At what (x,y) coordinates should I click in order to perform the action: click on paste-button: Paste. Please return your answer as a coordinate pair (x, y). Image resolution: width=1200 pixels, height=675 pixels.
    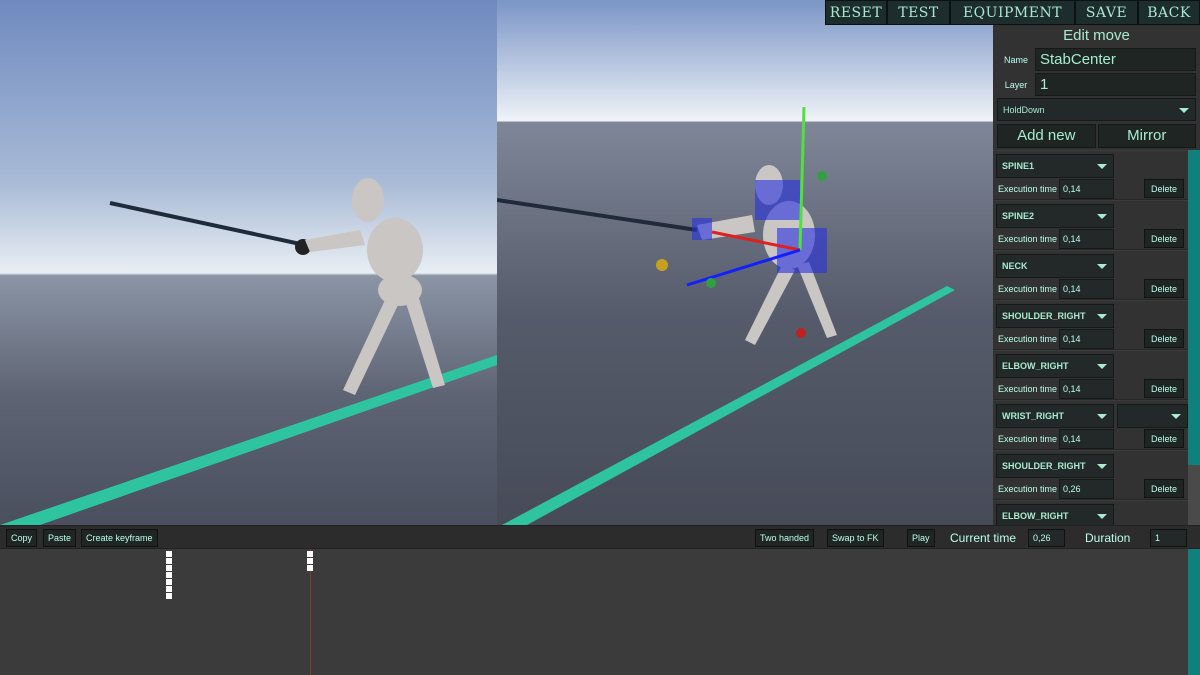
    Looking at the image, I should click on (60, 538).